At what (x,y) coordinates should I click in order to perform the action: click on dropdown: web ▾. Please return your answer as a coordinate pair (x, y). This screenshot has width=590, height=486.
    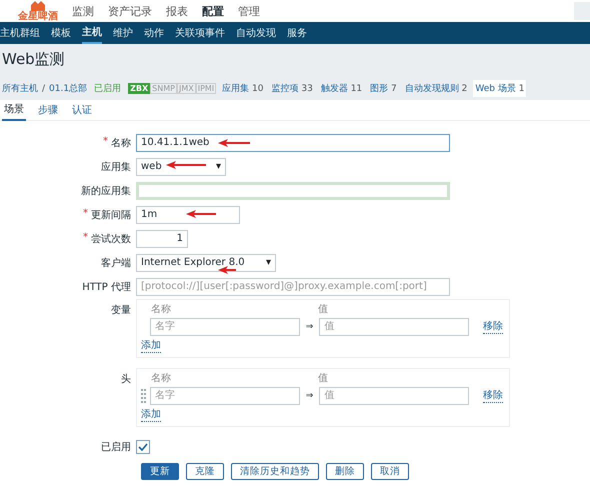
    Looking at the image, I should click on (181, 167).